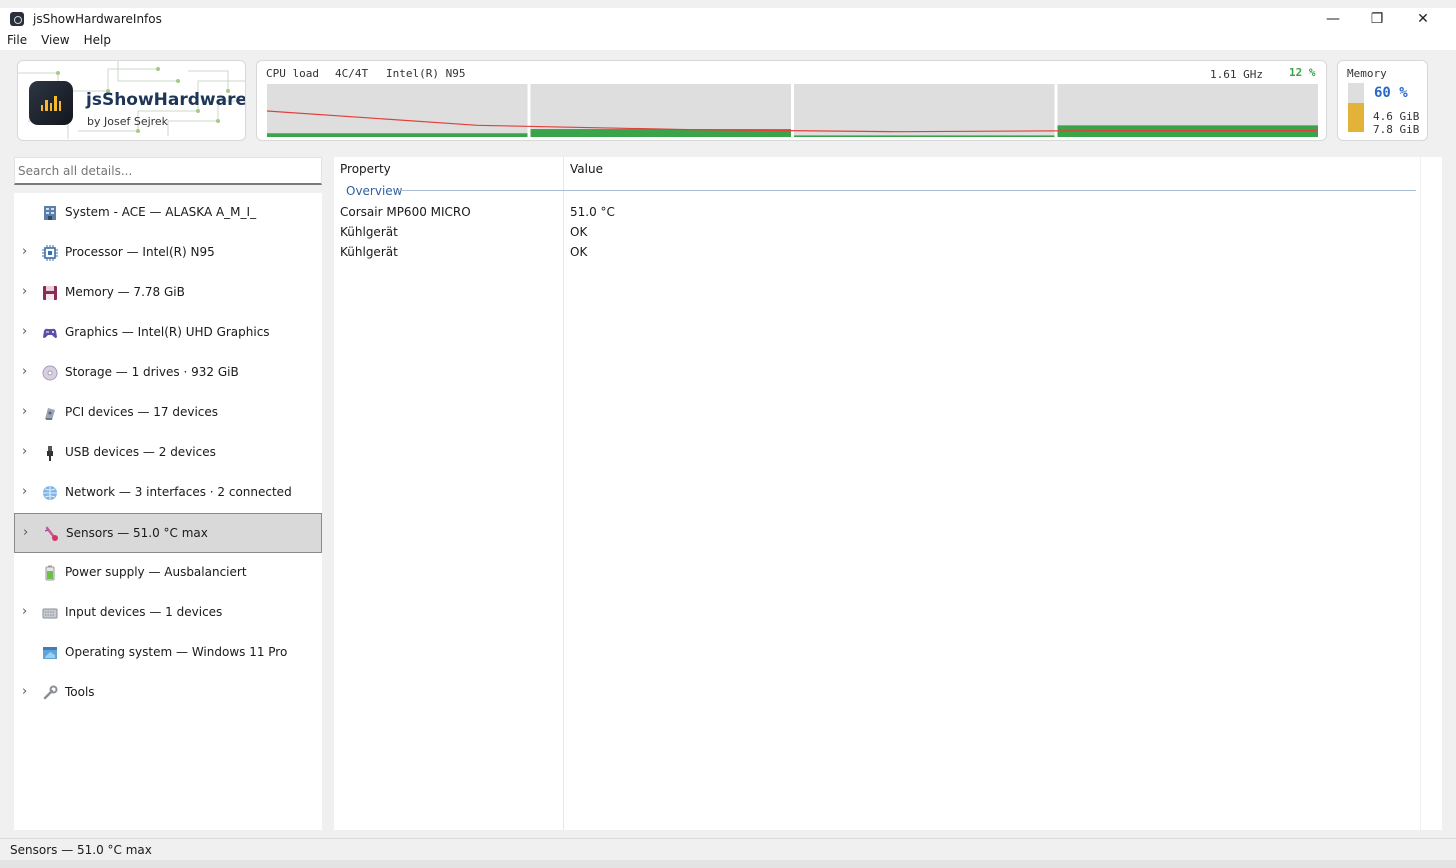 This screenshot has height=868, width=1456. I want to click on logo-title: jsShowHardware, so click(166, 100).